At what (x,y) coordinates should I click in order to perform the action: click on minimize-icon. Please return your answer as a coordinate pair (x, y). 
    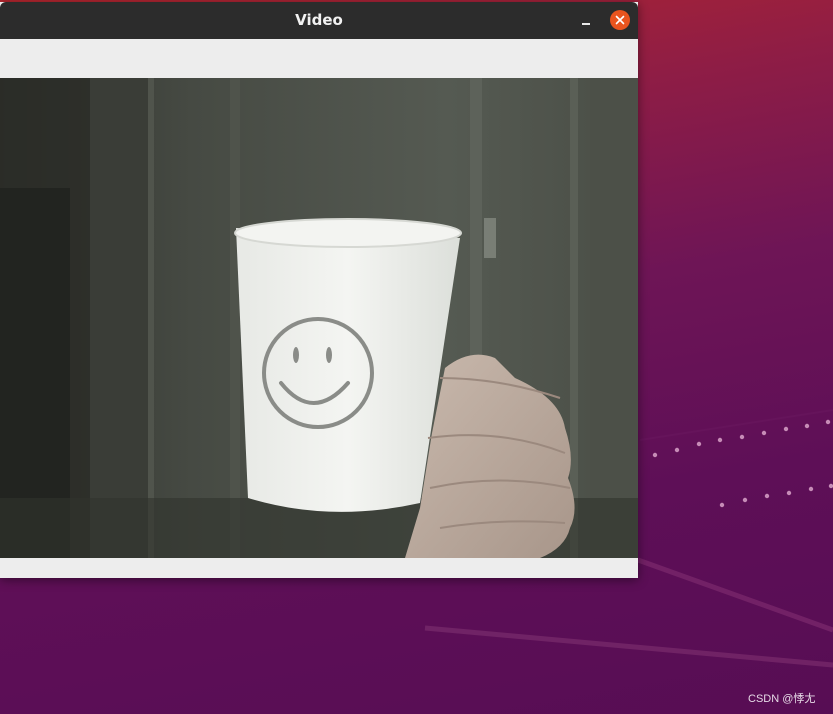
    Looking at the image, I should click on (586, 24).